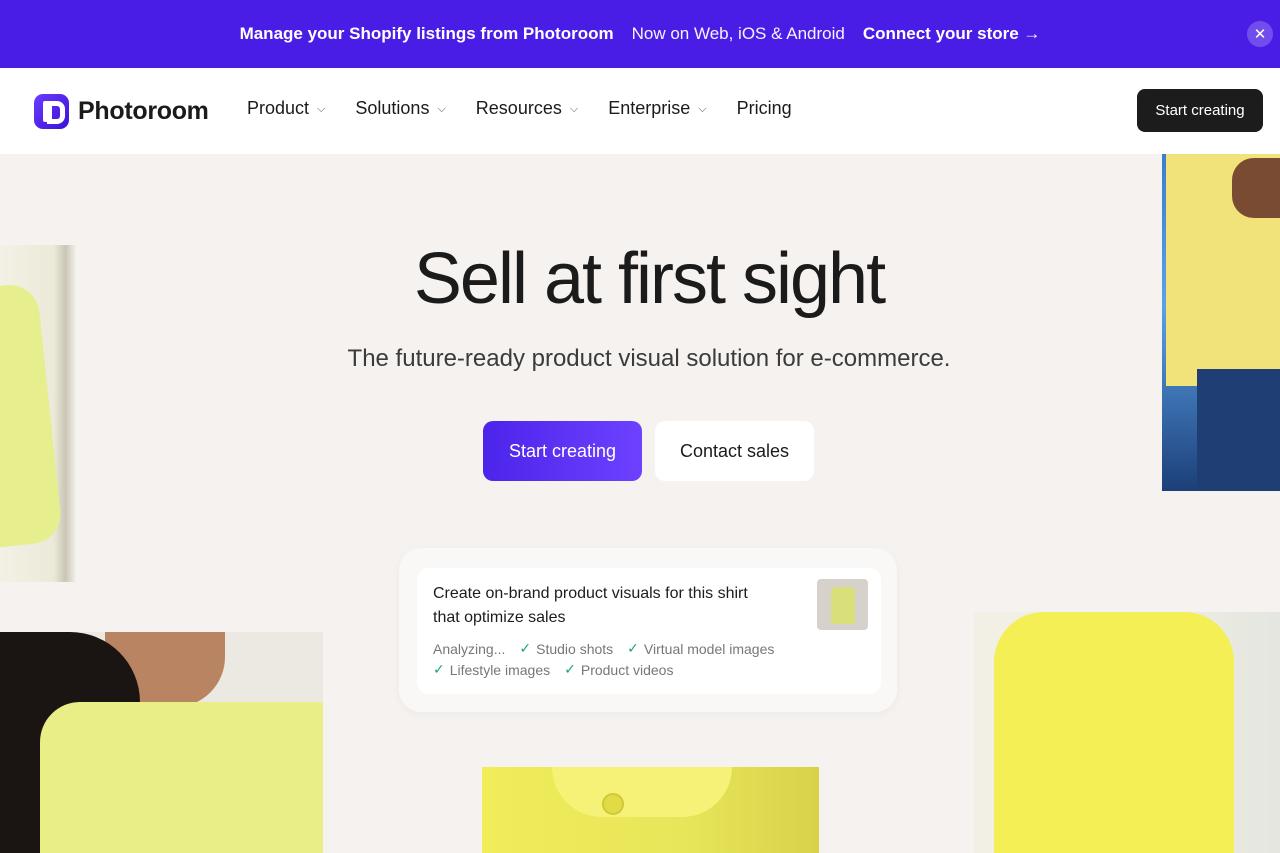 The height and width of the screenshot is (853, 1280). Describe the element at coordinates (278, 108) in the screenshot. I see `nav-item-label: Product` at that location.